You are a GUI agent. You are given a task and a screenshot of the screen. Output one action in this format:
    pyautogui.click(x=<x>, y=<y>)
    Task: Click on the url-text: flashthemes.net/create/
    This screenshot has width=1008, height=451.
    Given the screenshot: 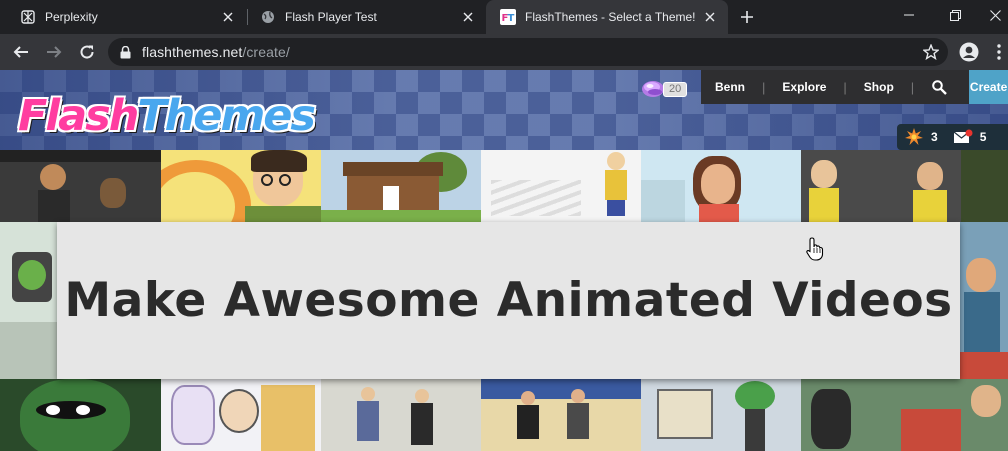 What is the action you would take?
    pyautogui.click(x=216, y=52)
    